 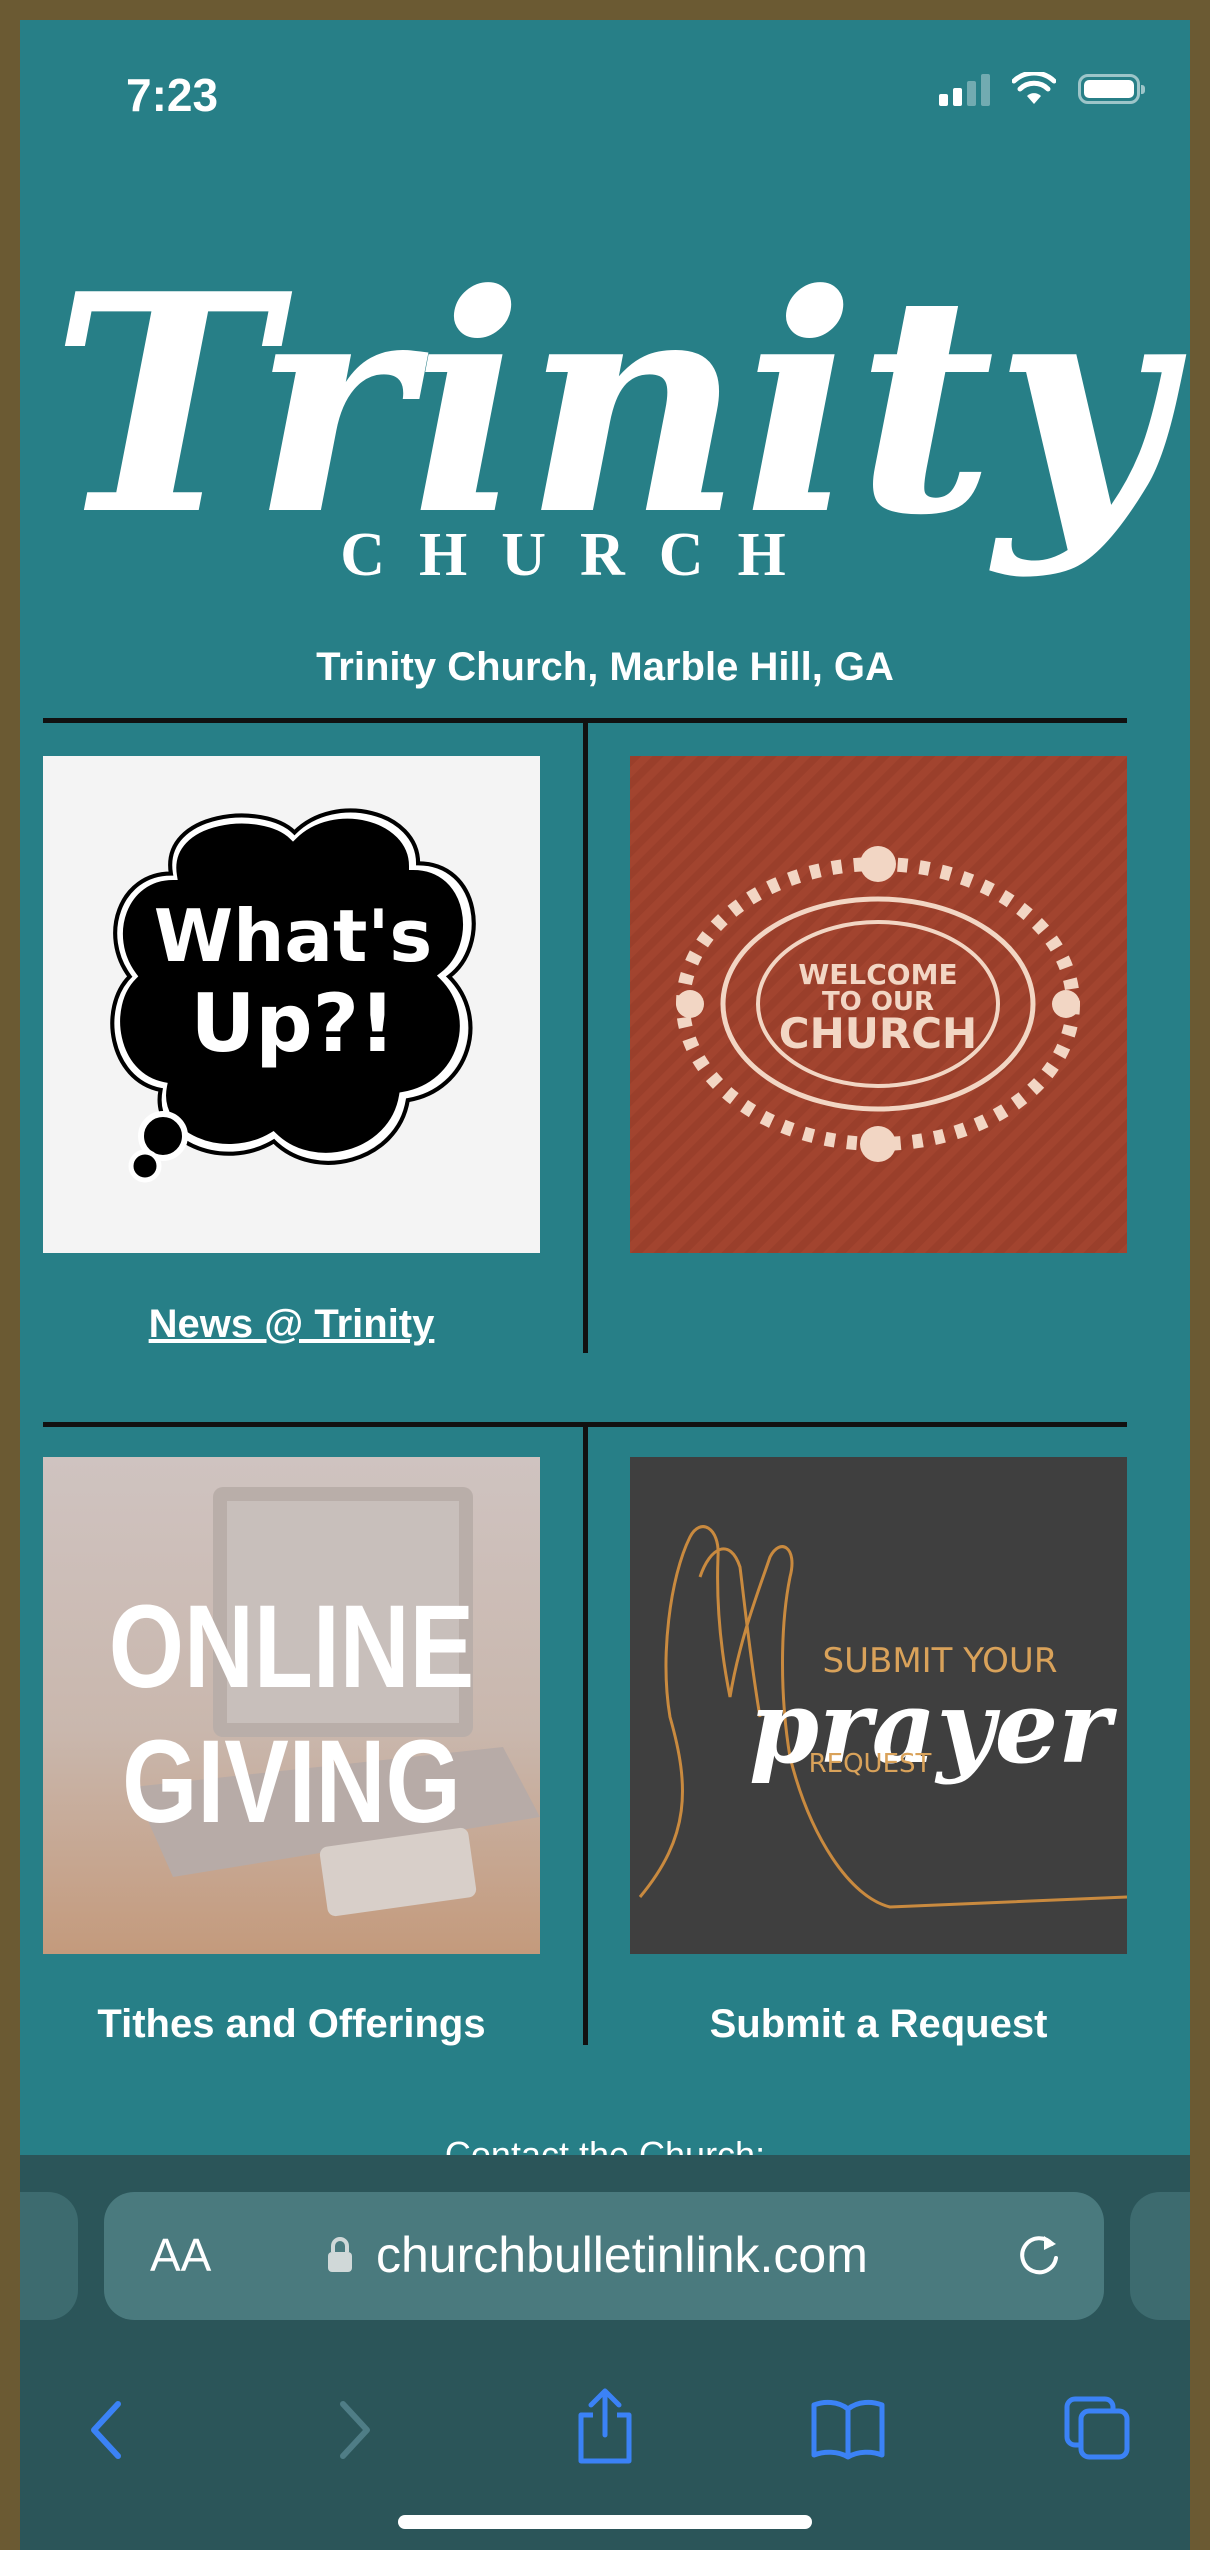 I want to click on status-icons, so click(x=1042, y=89).